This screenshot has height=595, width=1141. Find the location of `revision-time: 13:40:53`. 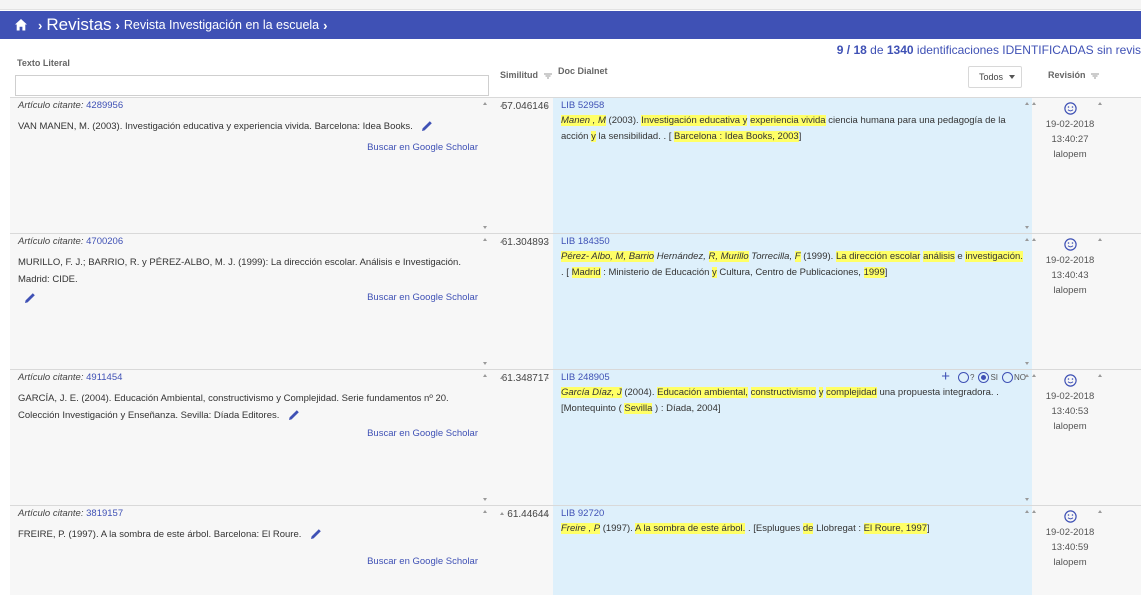

revision-time: 13:40:53 is located at coordinates (1070, 411).